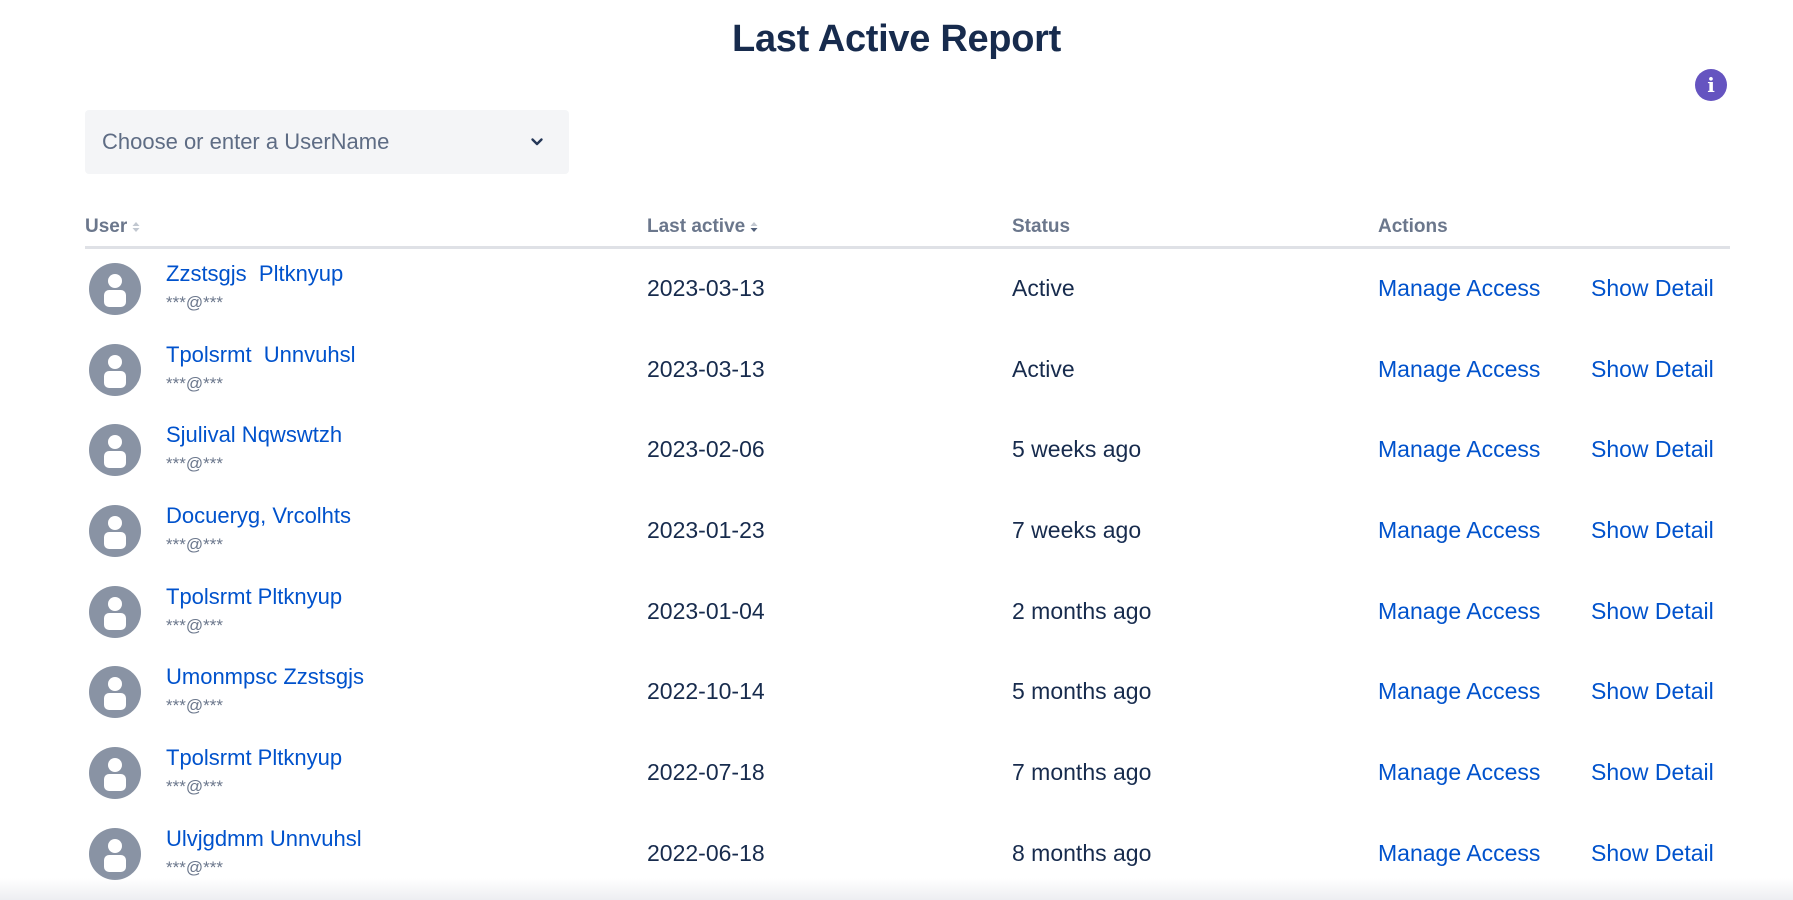 The width and height of the screenshot is (1793, 900). Describe the element at coordinates (246, 141) in the screenshot. I see `username-select-placeholder: Choose or enter a UserName` at that location.